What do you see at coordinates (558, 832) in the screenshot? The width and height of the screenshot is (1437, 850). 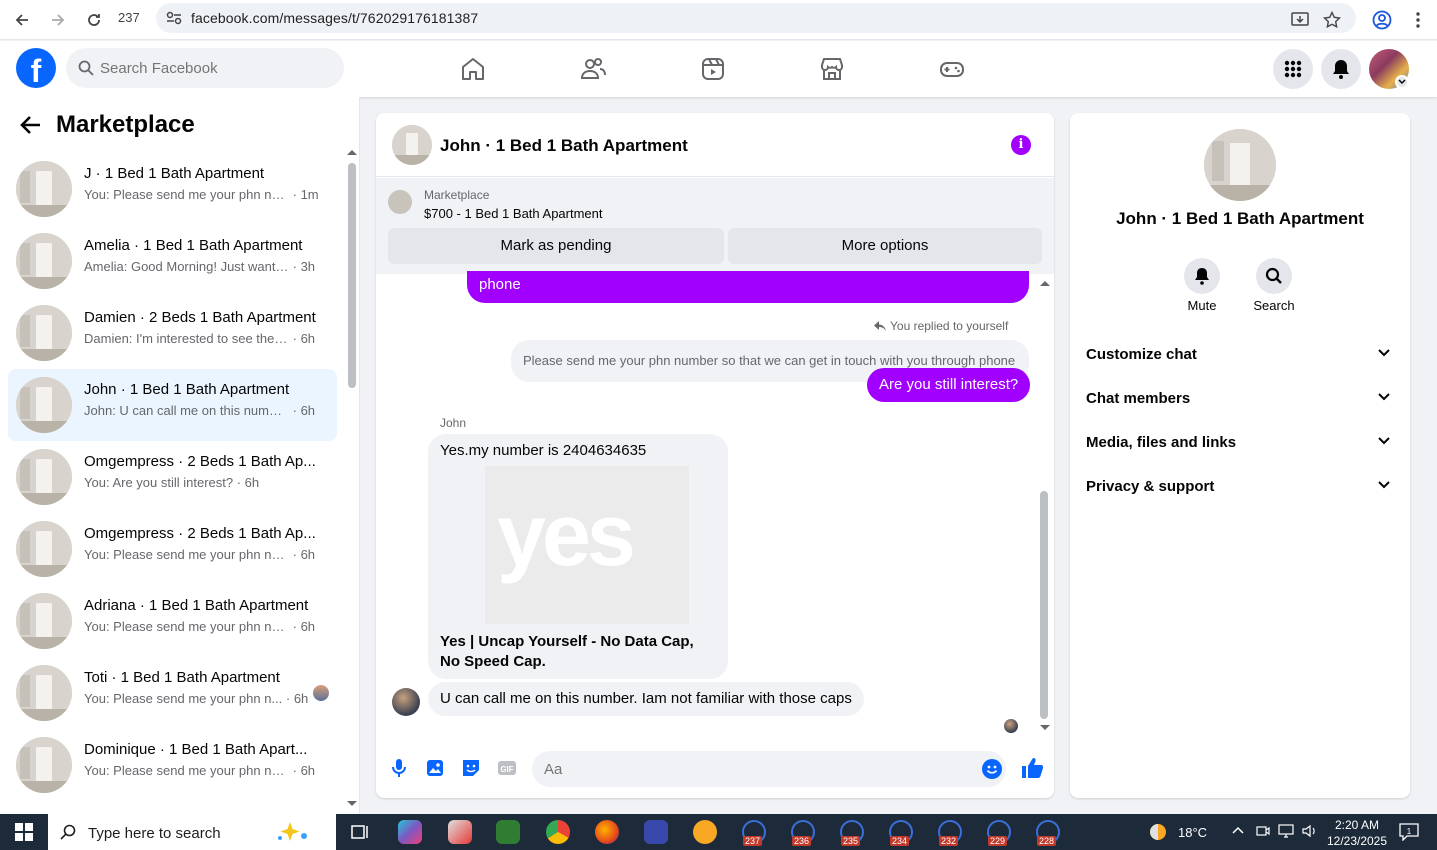 I see `chrome-app-icon` at bounding box center [558, 832].